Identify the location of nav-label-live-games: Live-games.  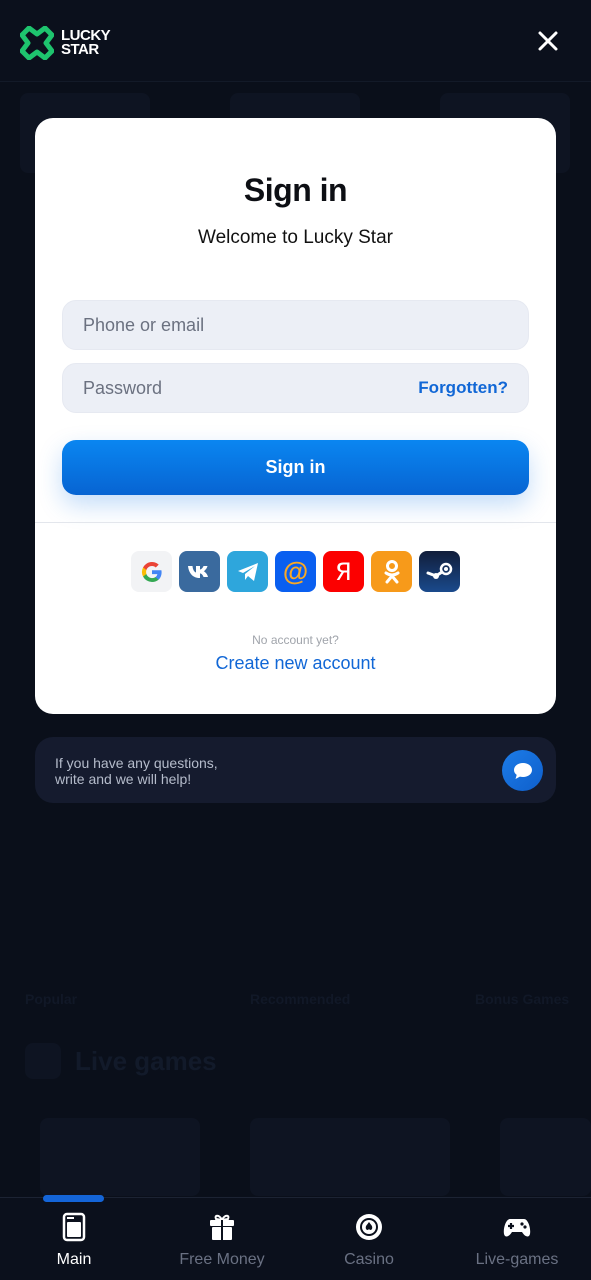
(517, 1259).